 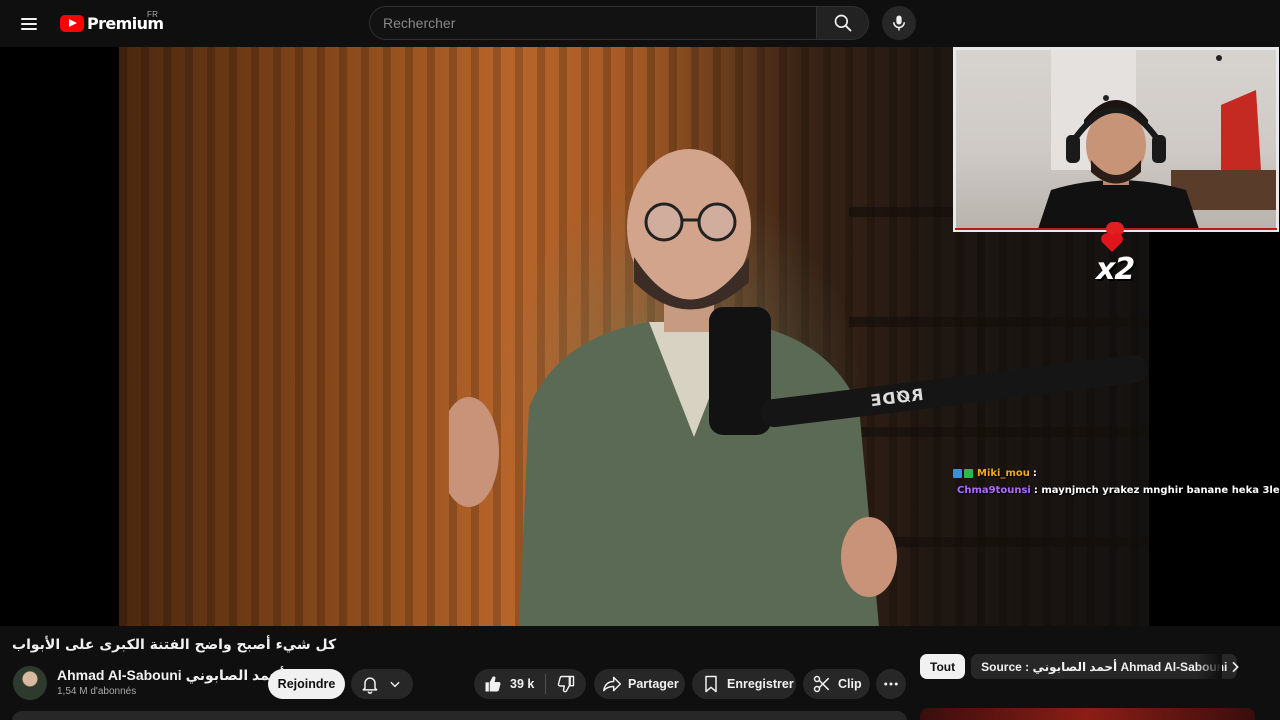 What do you see at coordinates (72, 23) in the screenshot?
I see `youtube-play-icon` at bounding box center [72, 23].